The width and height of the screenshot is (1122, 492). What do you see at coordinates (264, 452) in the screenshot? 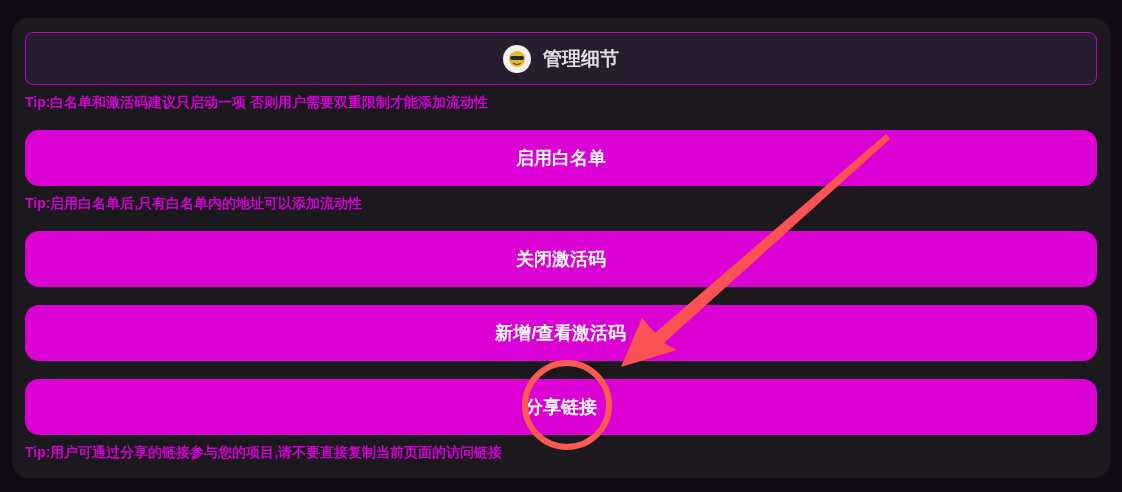
I see `tip-text: Tip:用户可通过分享的链接参与您的项目,请不要直接复制当前页面的访问链接` at bounding box center [264, 452].